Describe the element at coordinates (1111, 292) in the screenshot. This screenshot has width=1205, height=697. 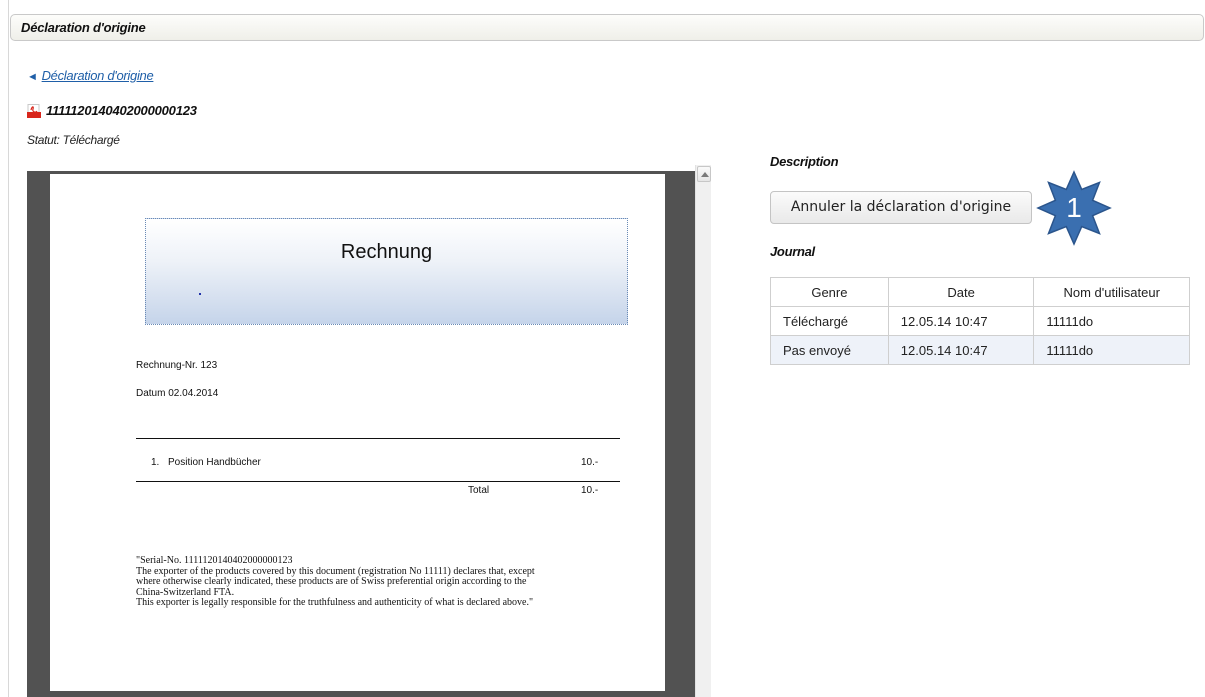
I see `column-header-username: Nom d'utilisateur` at that location.